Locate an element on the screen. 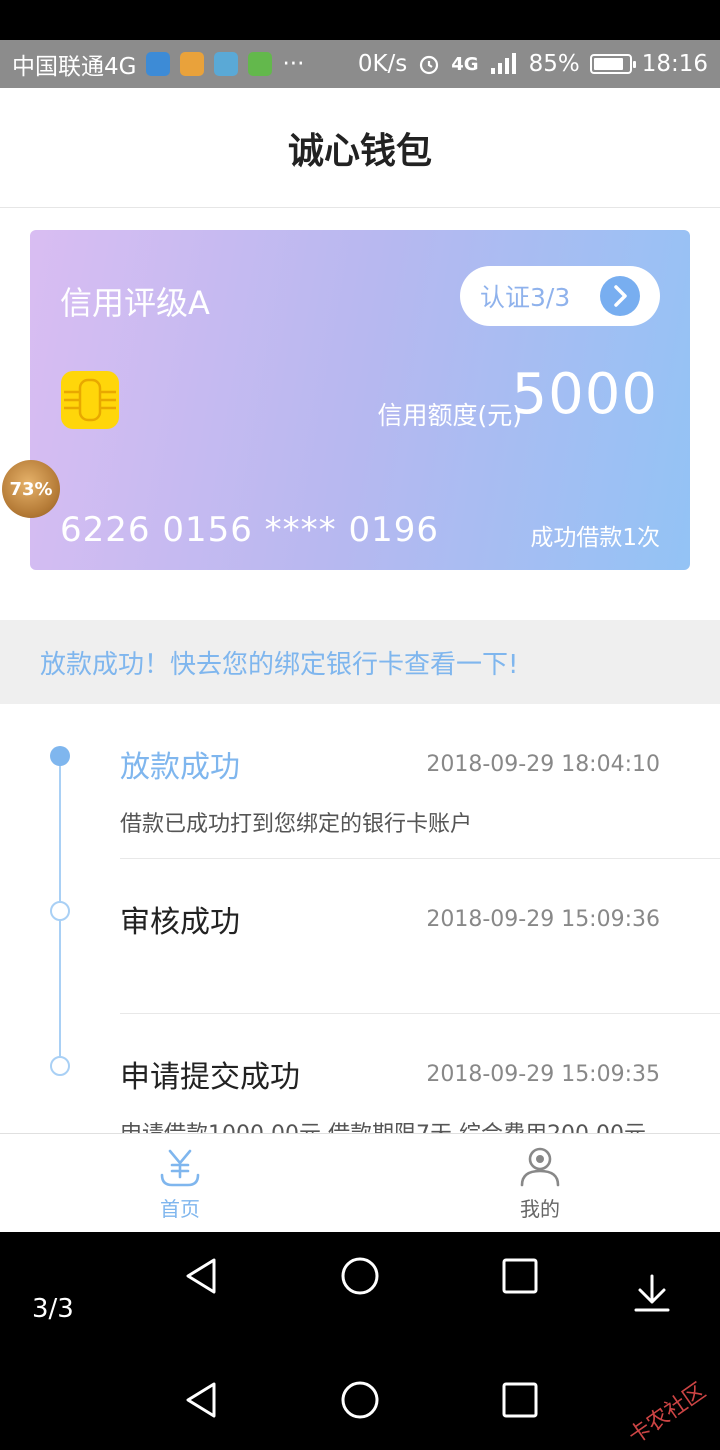  auth-progress-button: 认证3/3 is located at coordinates (560, 296).